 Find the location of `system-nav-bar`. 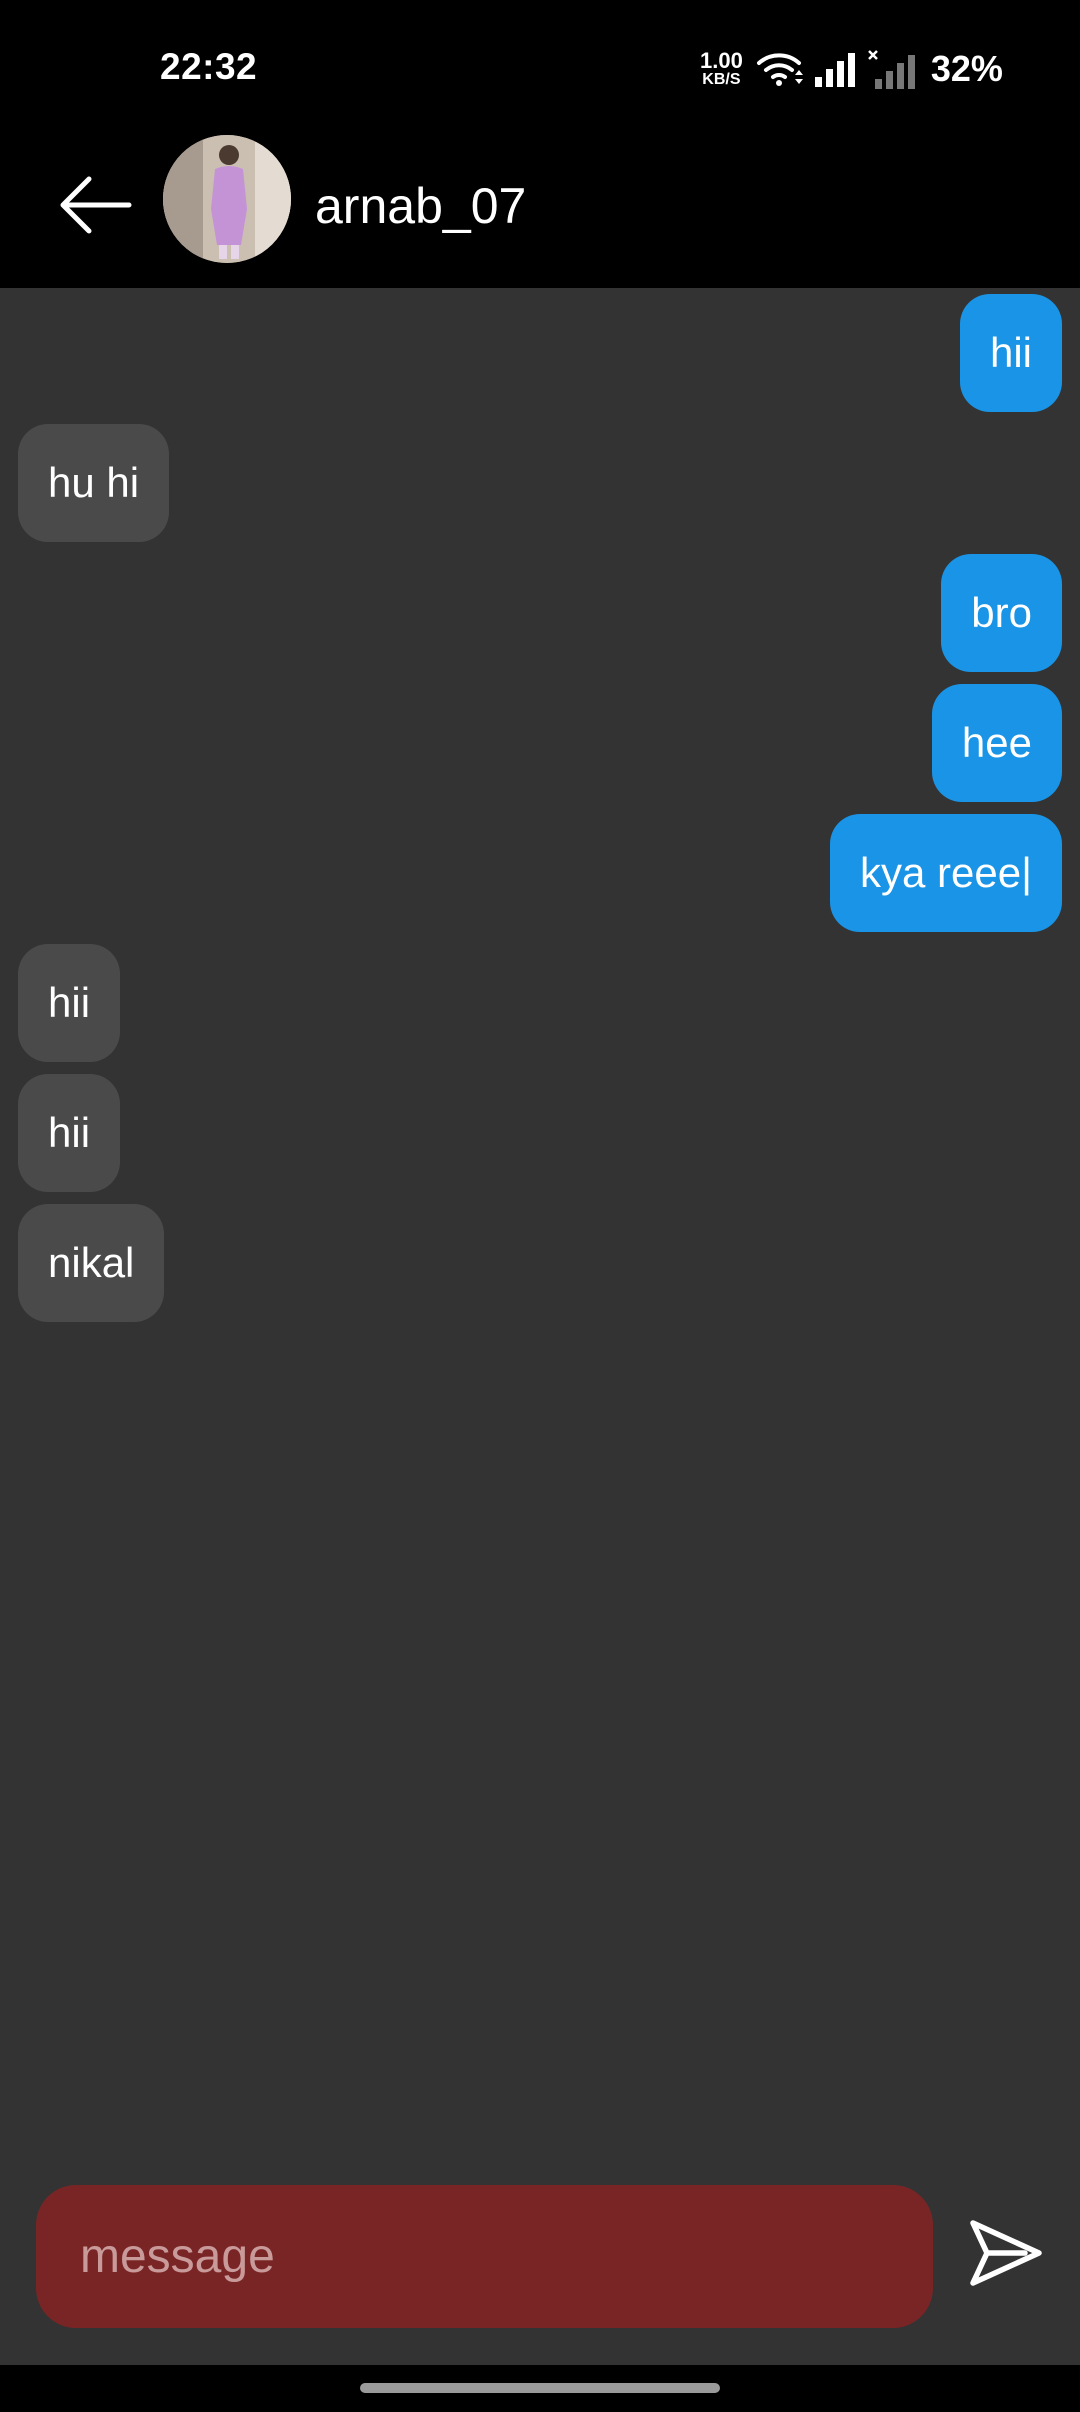

system-nav-bar is located at coordinates (540, 2388).